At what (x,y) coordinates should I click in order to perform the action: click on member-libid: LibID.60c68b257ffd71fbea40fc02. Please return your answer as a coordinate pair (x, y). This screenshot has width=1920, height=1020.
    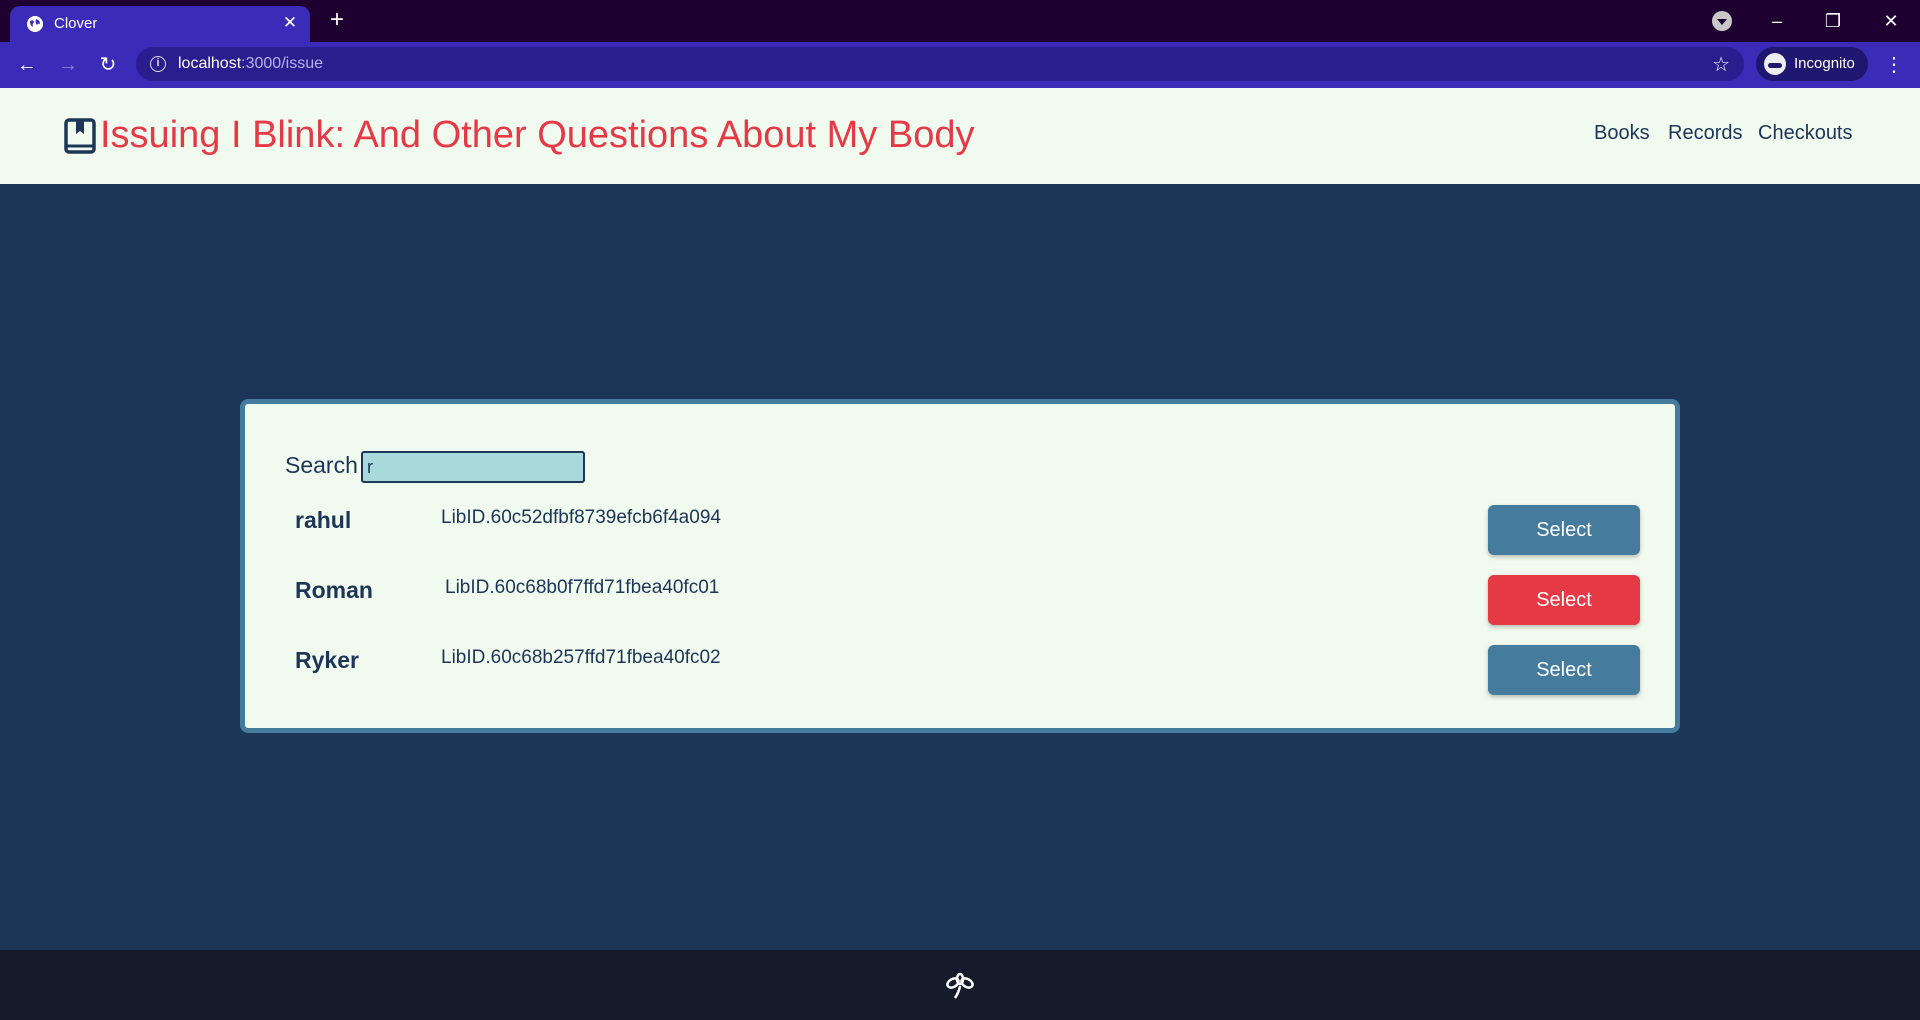
    Looking at the image, I should click on (581, 657).